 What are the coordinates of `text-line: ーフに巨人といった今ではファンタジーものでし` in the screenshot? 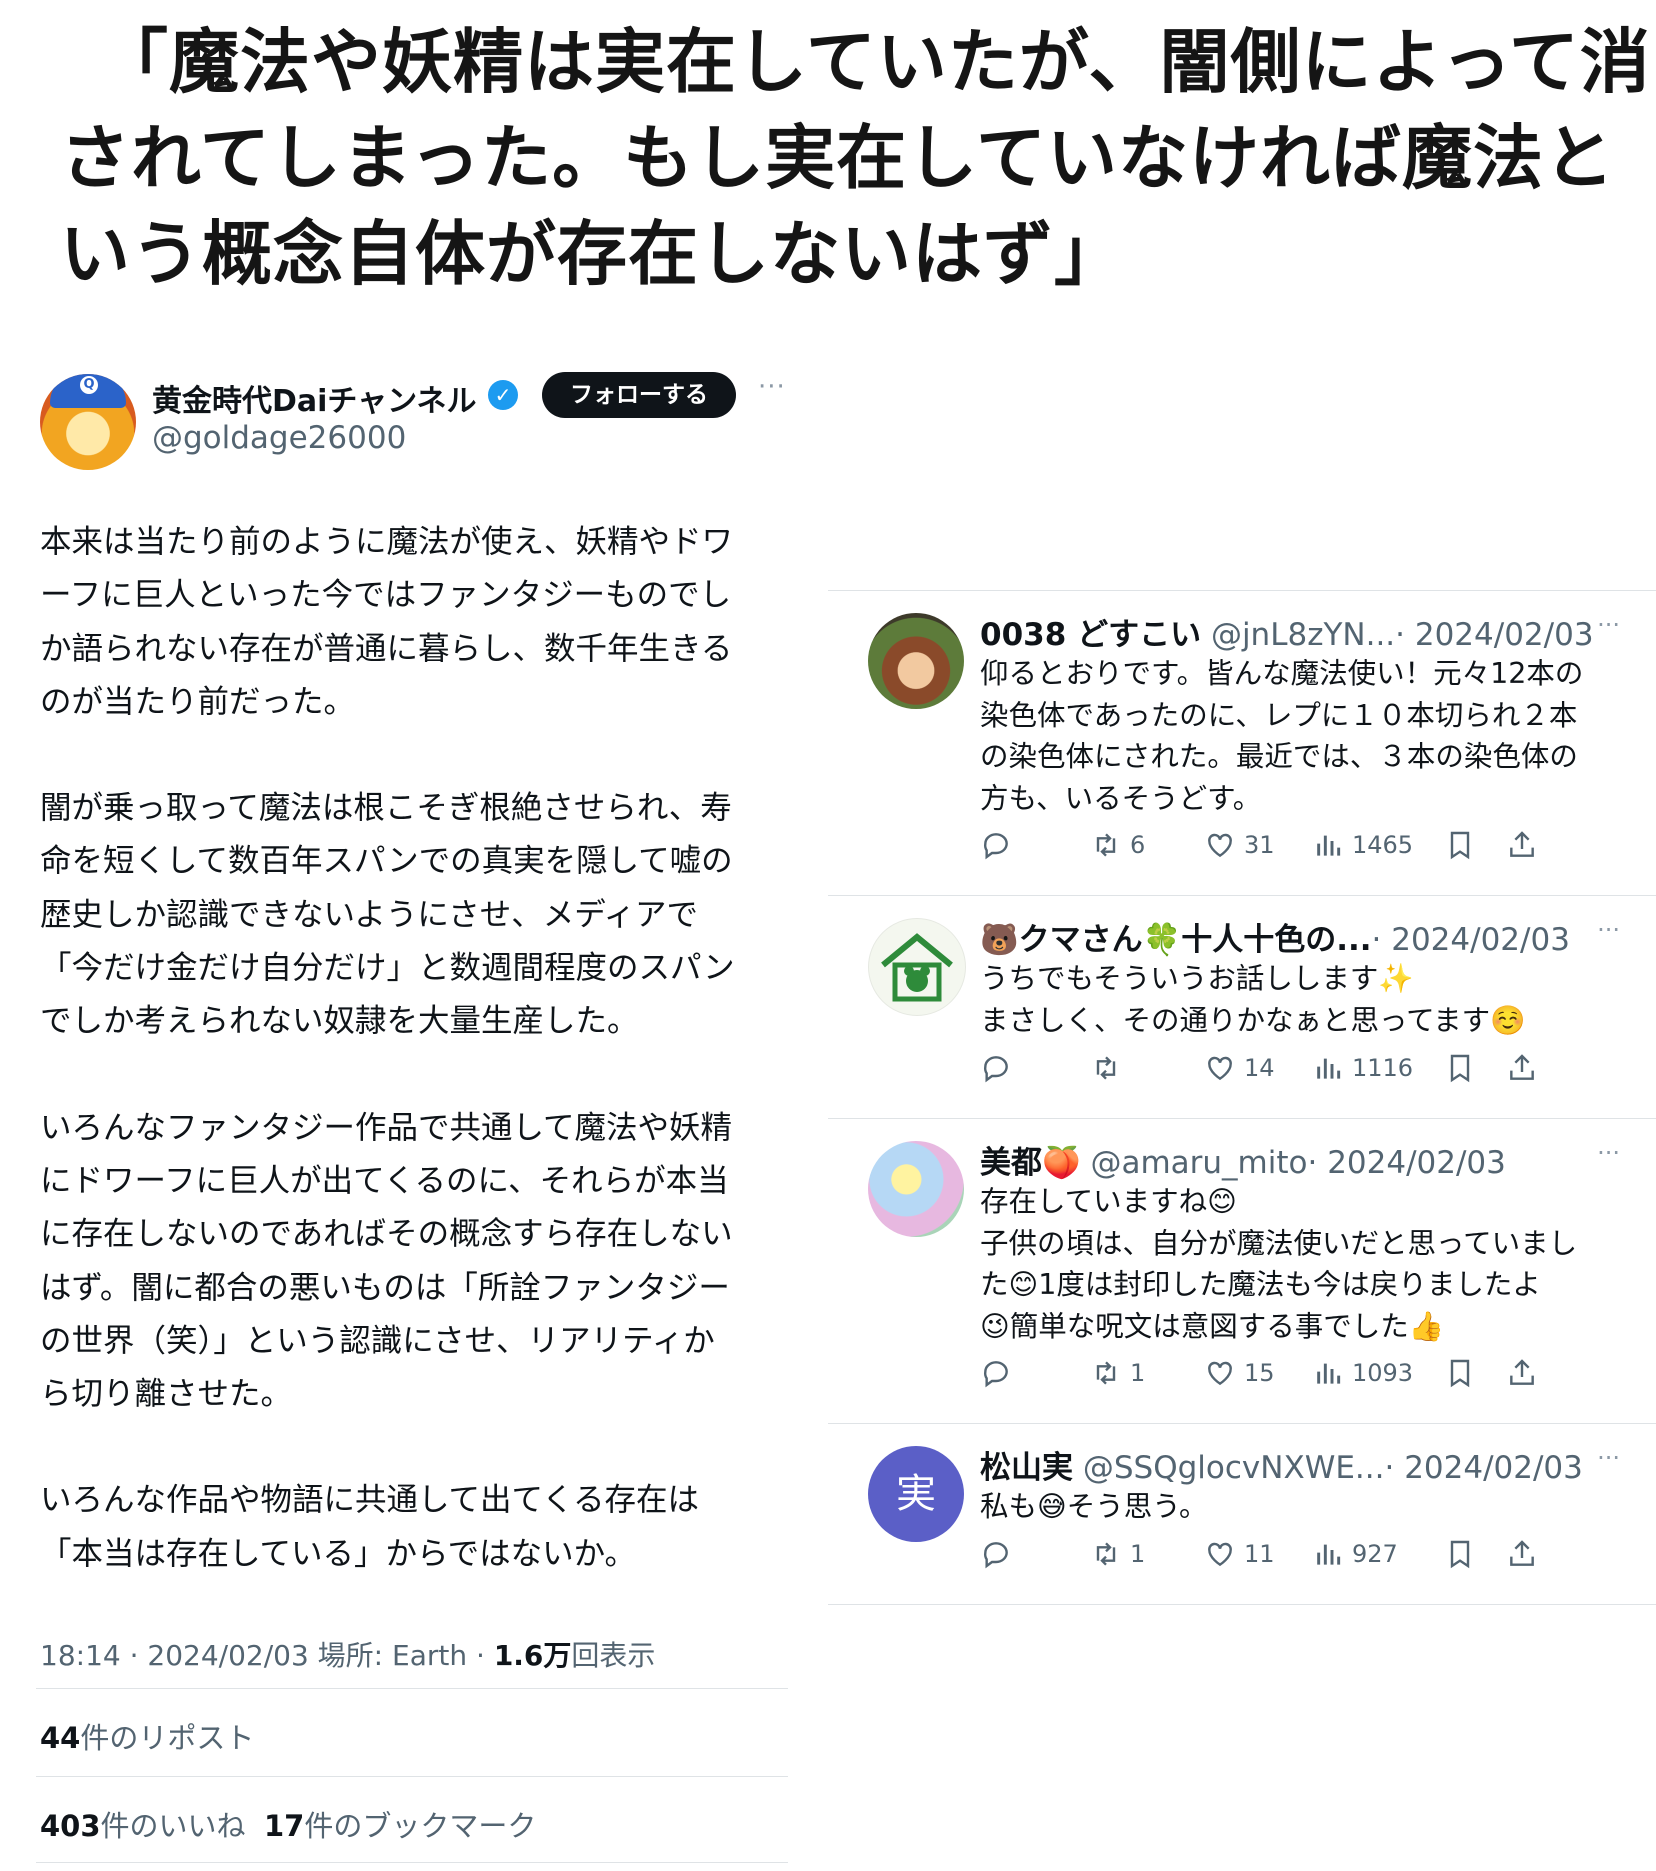 It's located at (386, 595).